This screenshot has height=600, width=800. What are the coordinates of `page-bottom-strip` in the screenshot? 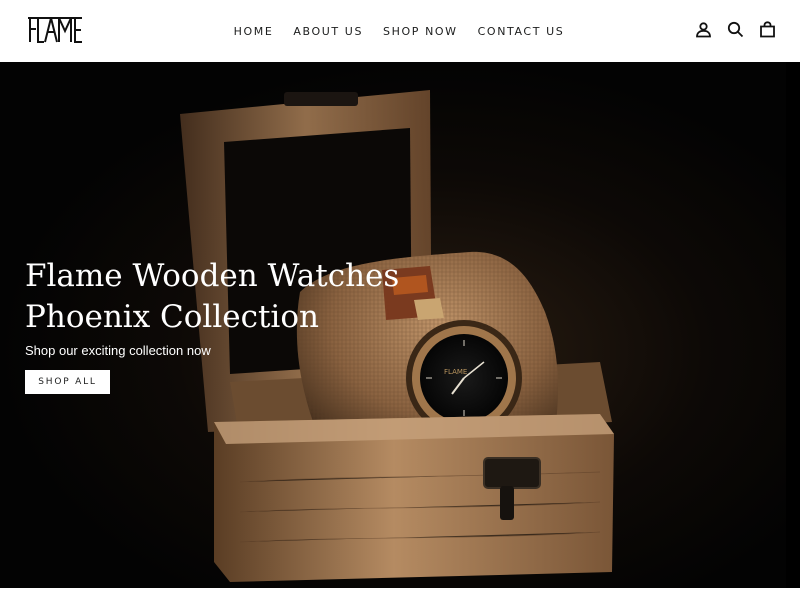 It's located at (400, 594).